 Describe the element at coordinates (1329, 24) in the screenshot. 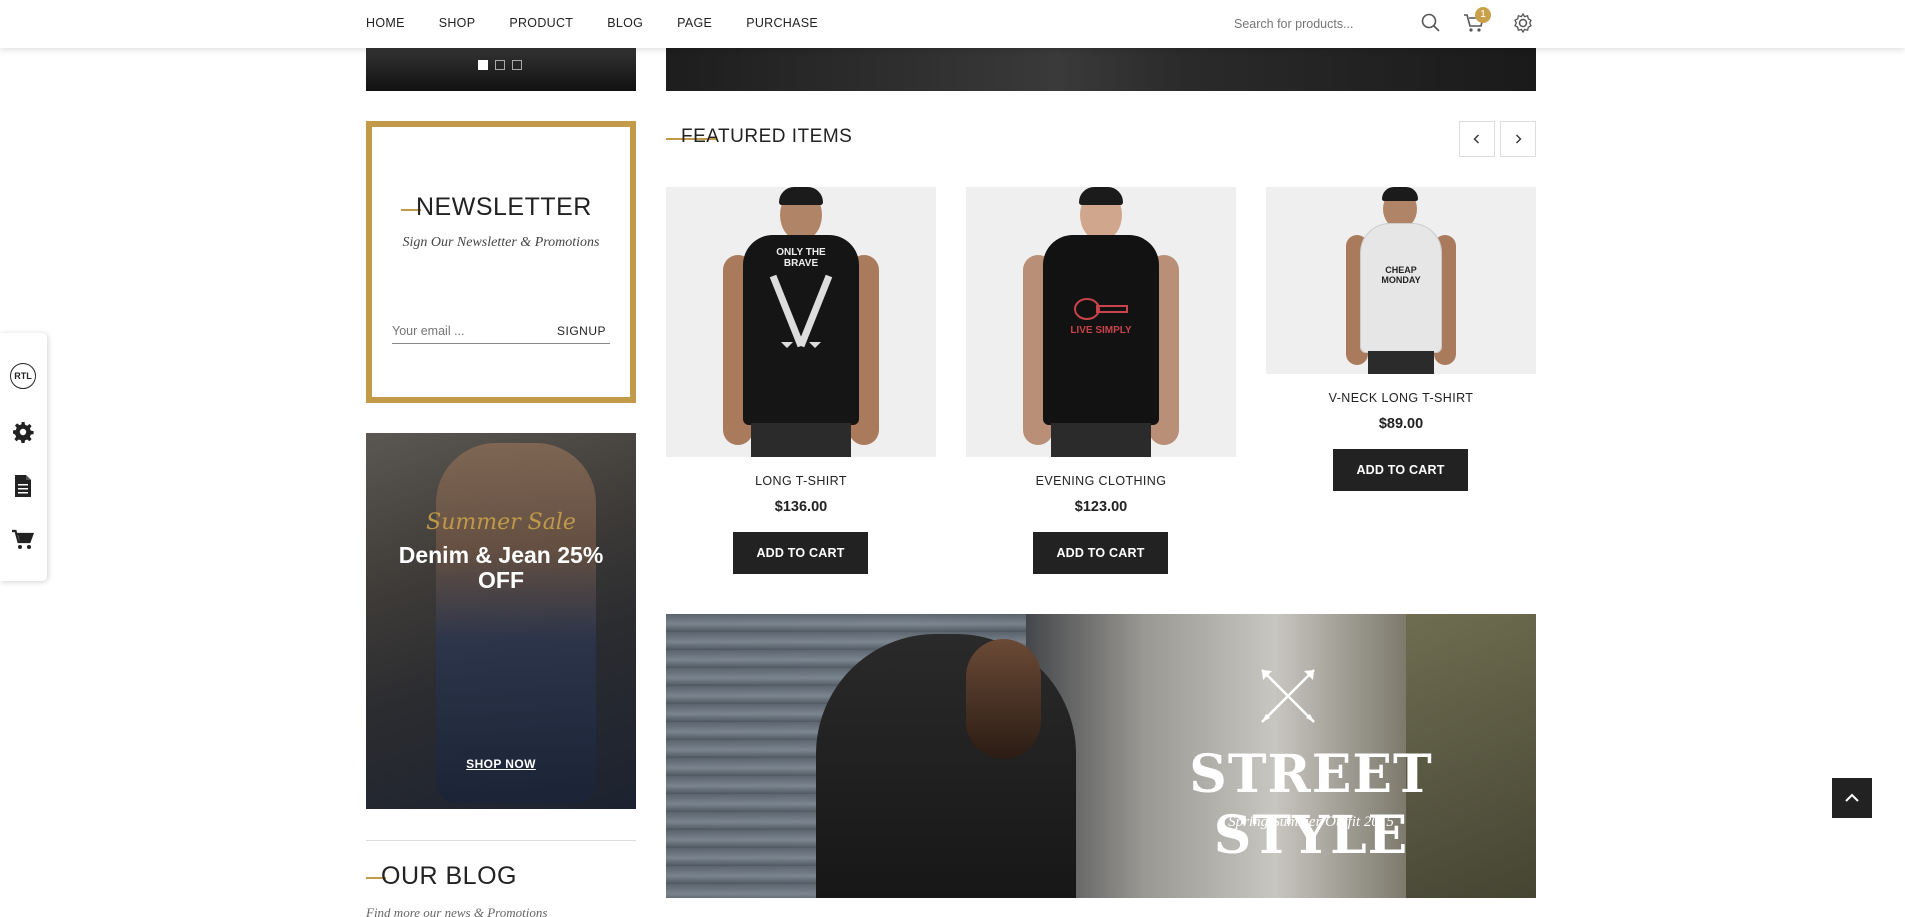

I see `search-input` at that location.